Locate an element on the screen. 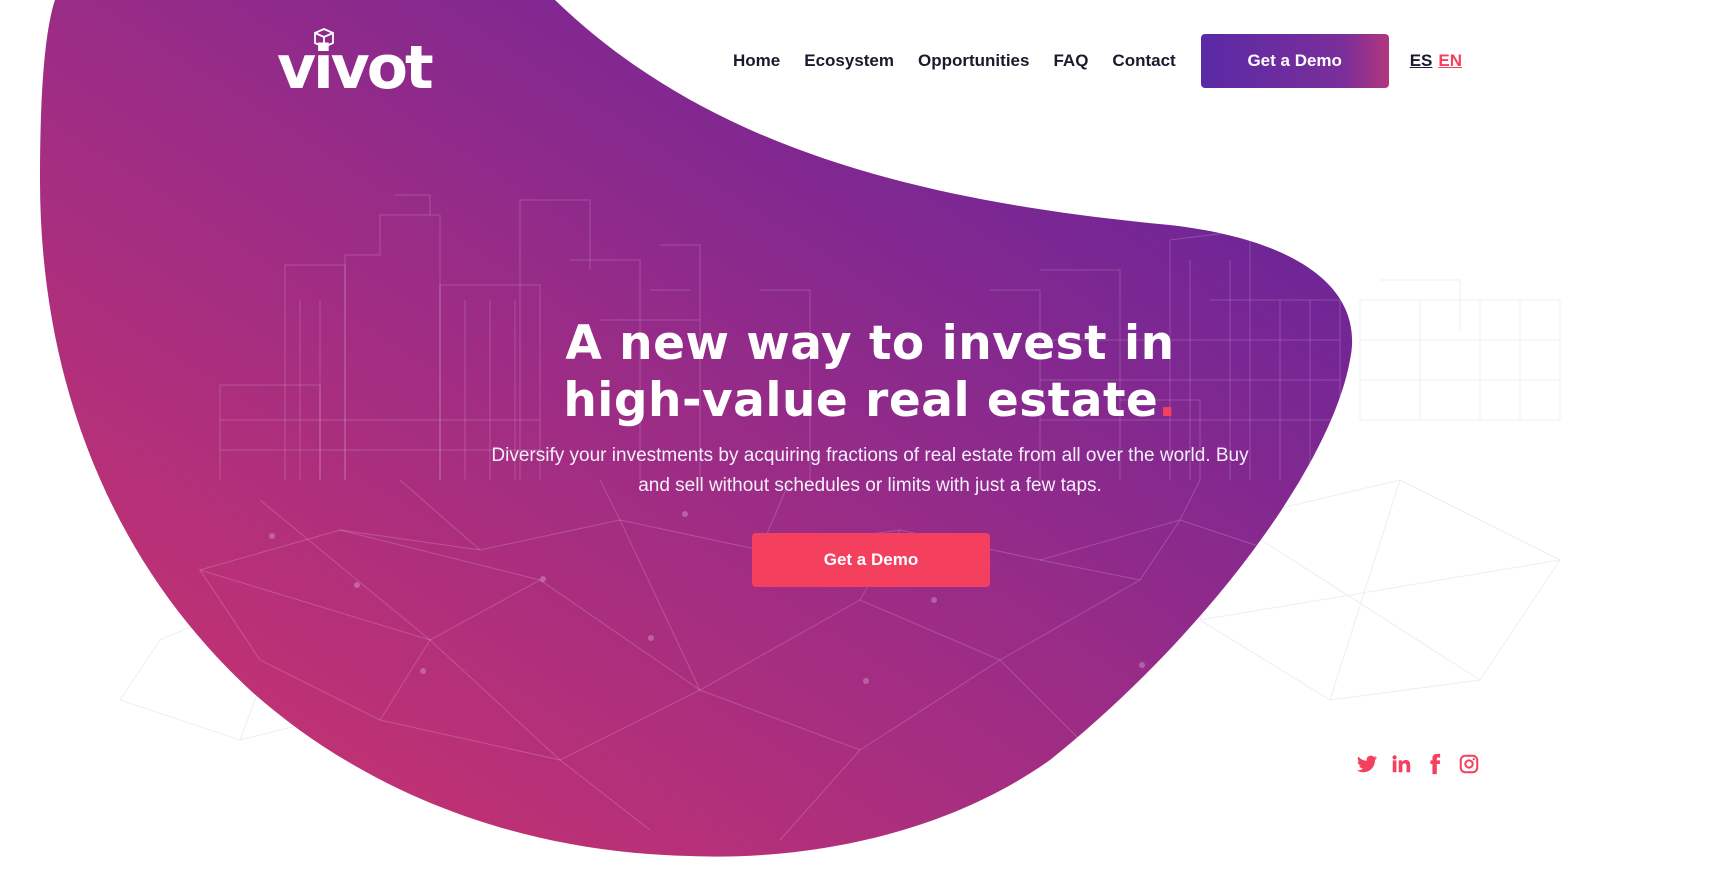 The width and height of the screenshot is (1721, 877). nav-item-opportunities: Opportunities is located at coordinates (973, 61).